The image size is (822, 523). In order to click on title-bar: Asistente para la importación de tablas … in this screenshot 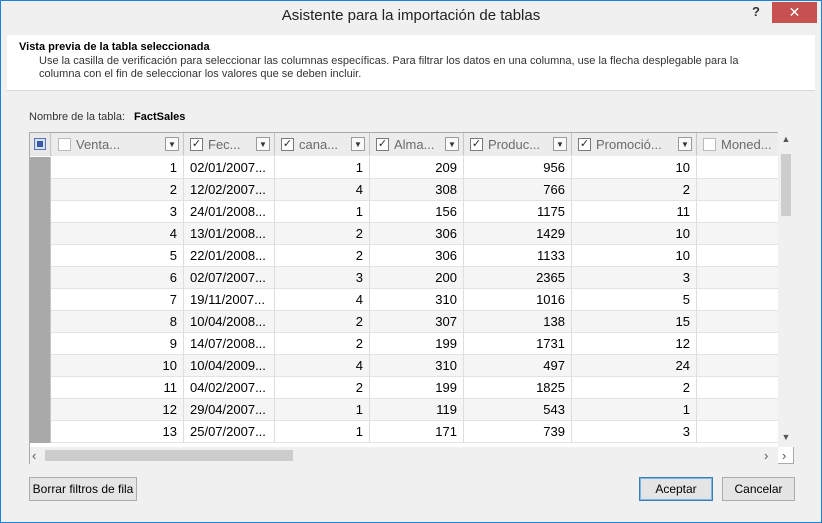, I will do `click(411, 17)`.